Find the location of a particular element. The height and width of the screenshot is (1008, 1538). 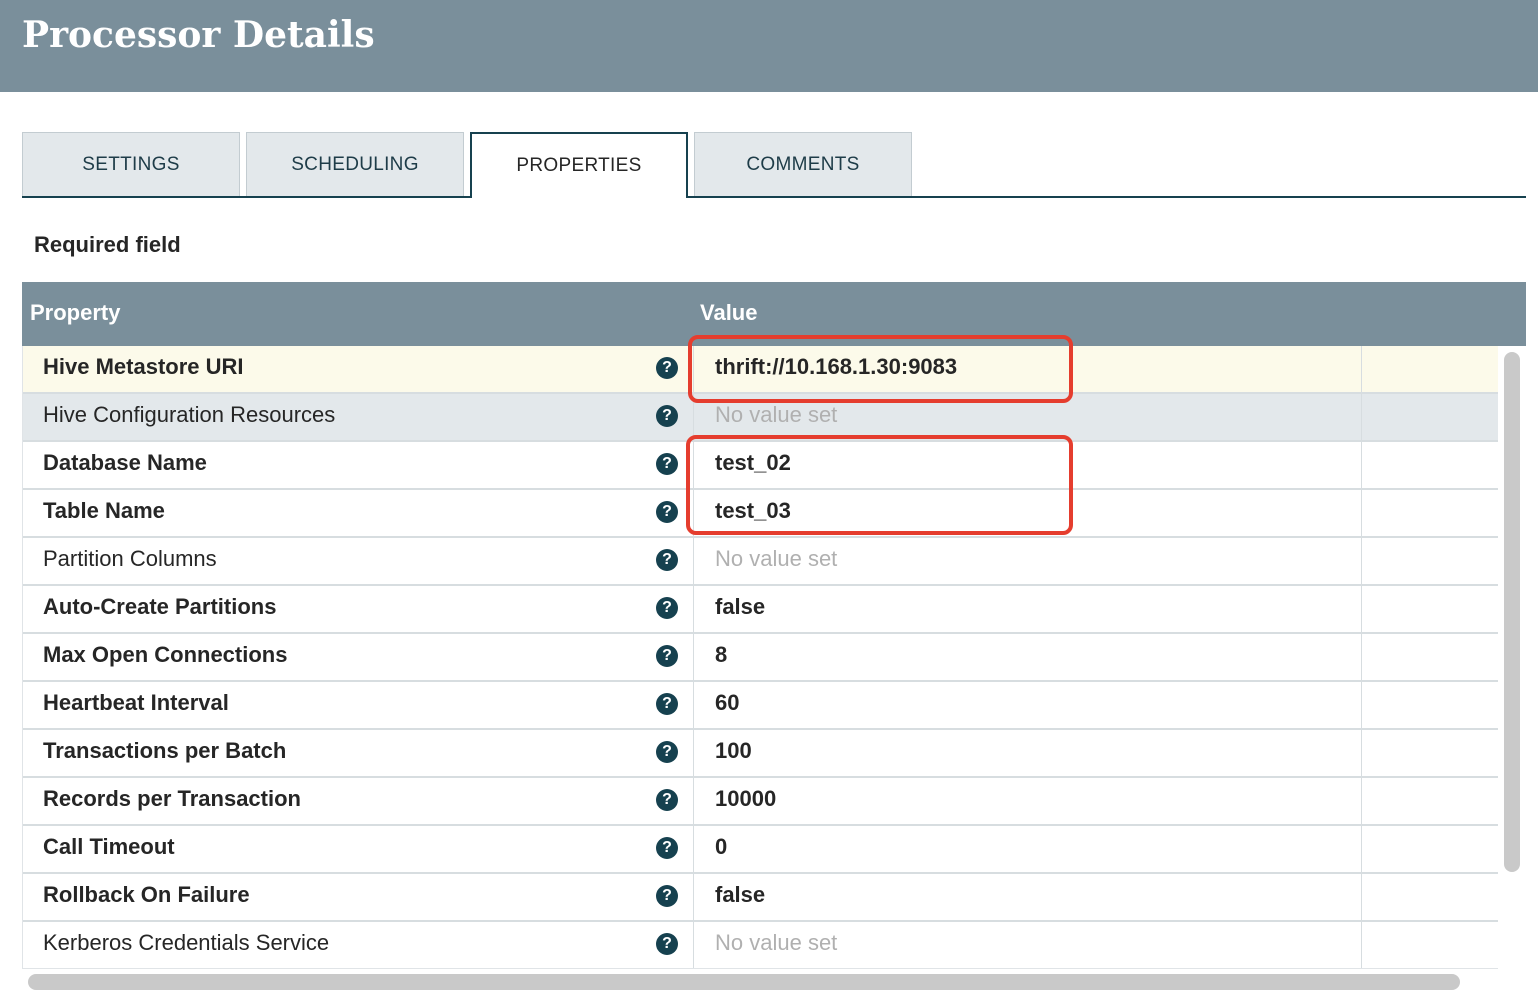

property-name: Call Timeout is located at coordinates (109, 846).